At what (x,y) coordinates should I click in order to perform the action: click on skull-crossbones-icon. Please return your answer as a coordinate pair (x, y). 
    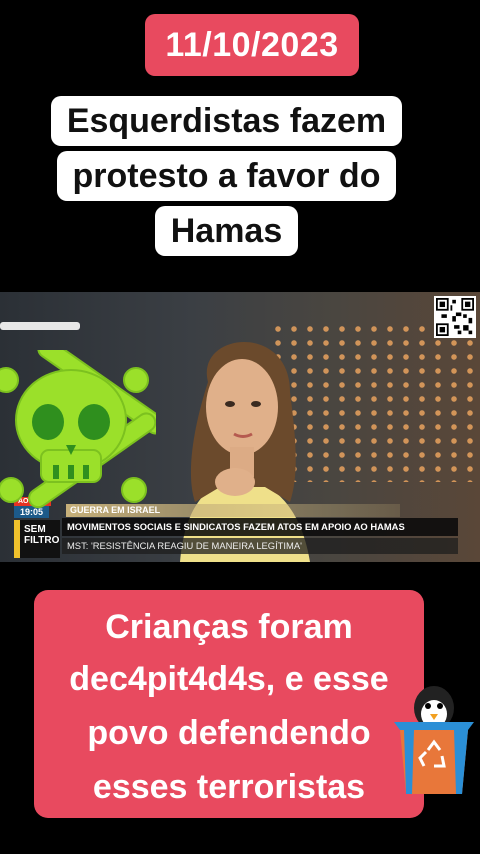
    Looking at the image, I should click on (78, 429).